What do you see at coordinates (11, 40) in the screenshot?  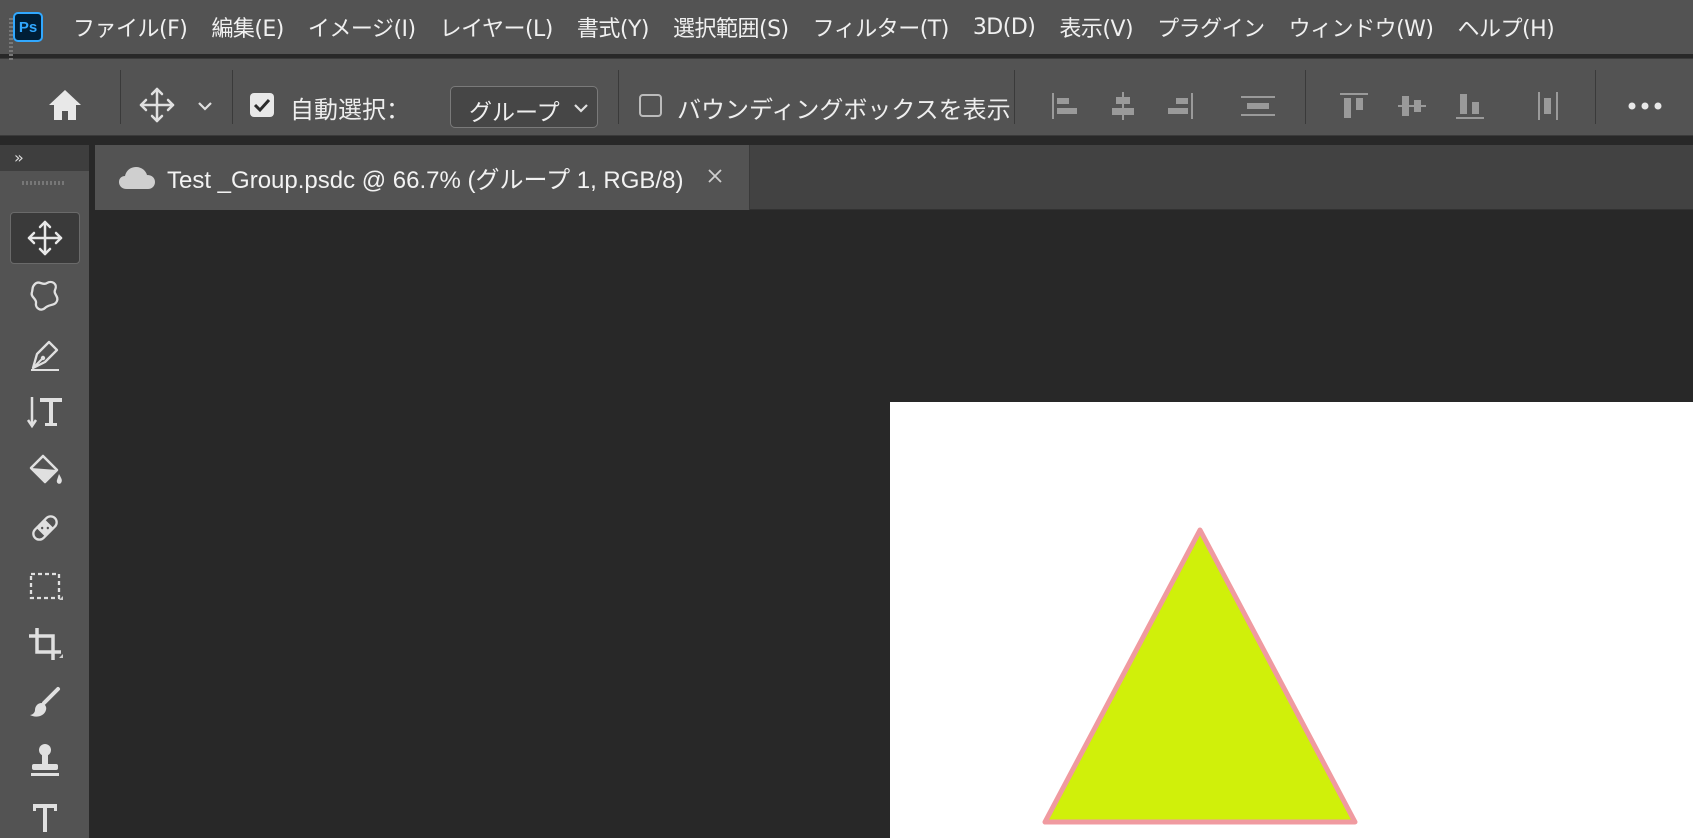 I see `options-bar-grip` at bounding box center [11, 40].